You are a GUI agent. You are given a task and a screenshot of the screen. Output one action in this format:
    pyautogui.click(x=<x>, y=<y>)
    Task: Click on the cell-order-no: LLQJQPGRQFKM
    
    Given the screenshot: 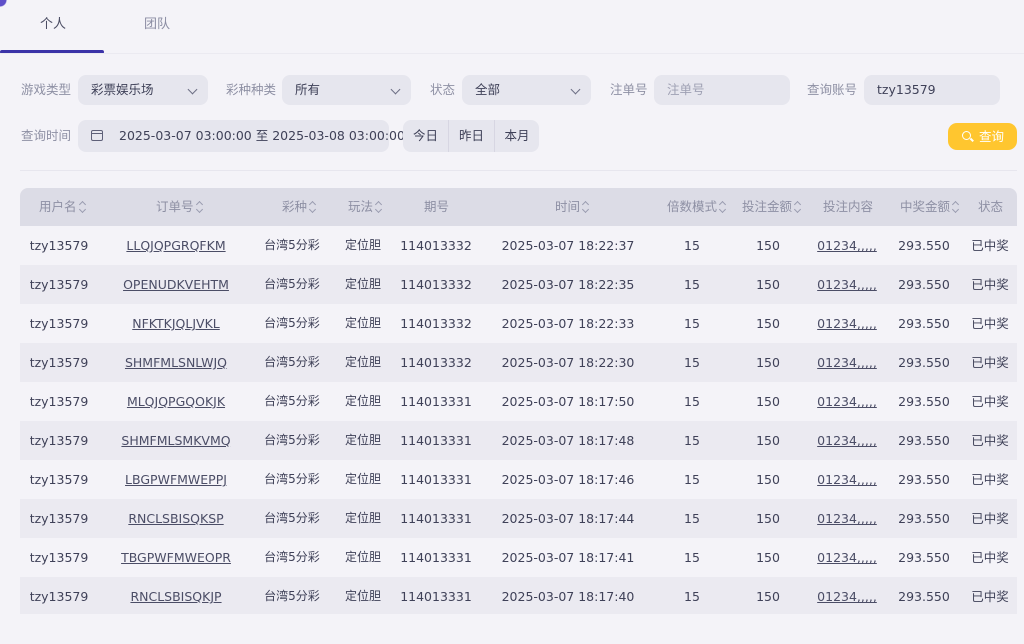 What is the action you would take?
    pyautogui.click(x=176, y=245)
    